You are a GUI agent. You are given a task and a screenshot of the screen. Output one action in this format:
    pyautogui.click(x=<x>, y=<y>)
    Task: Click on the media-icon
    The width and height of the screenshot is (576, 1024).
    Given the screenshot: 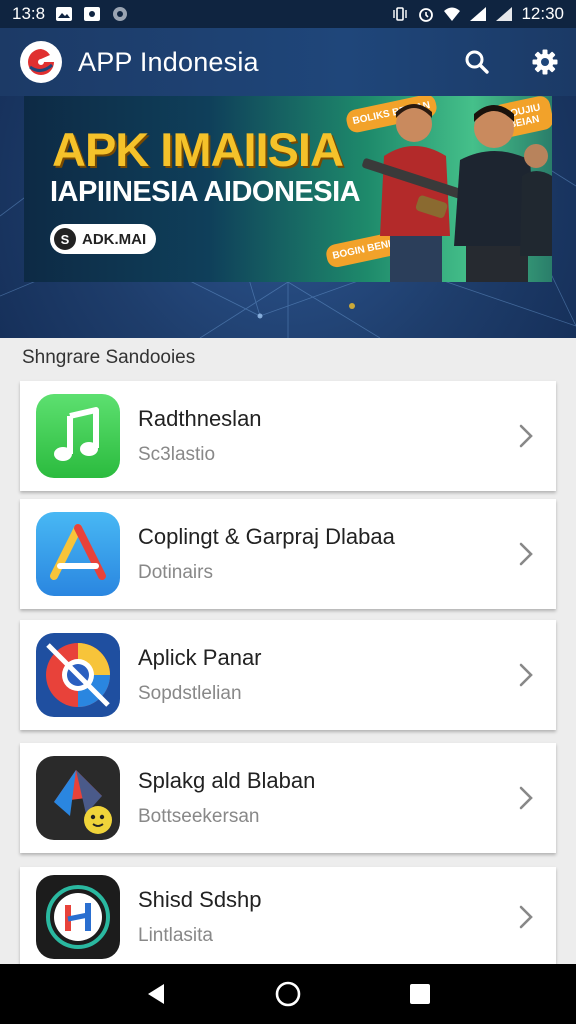 What is the action you would take?
    pyautogui.click(x=78, y=917)
    